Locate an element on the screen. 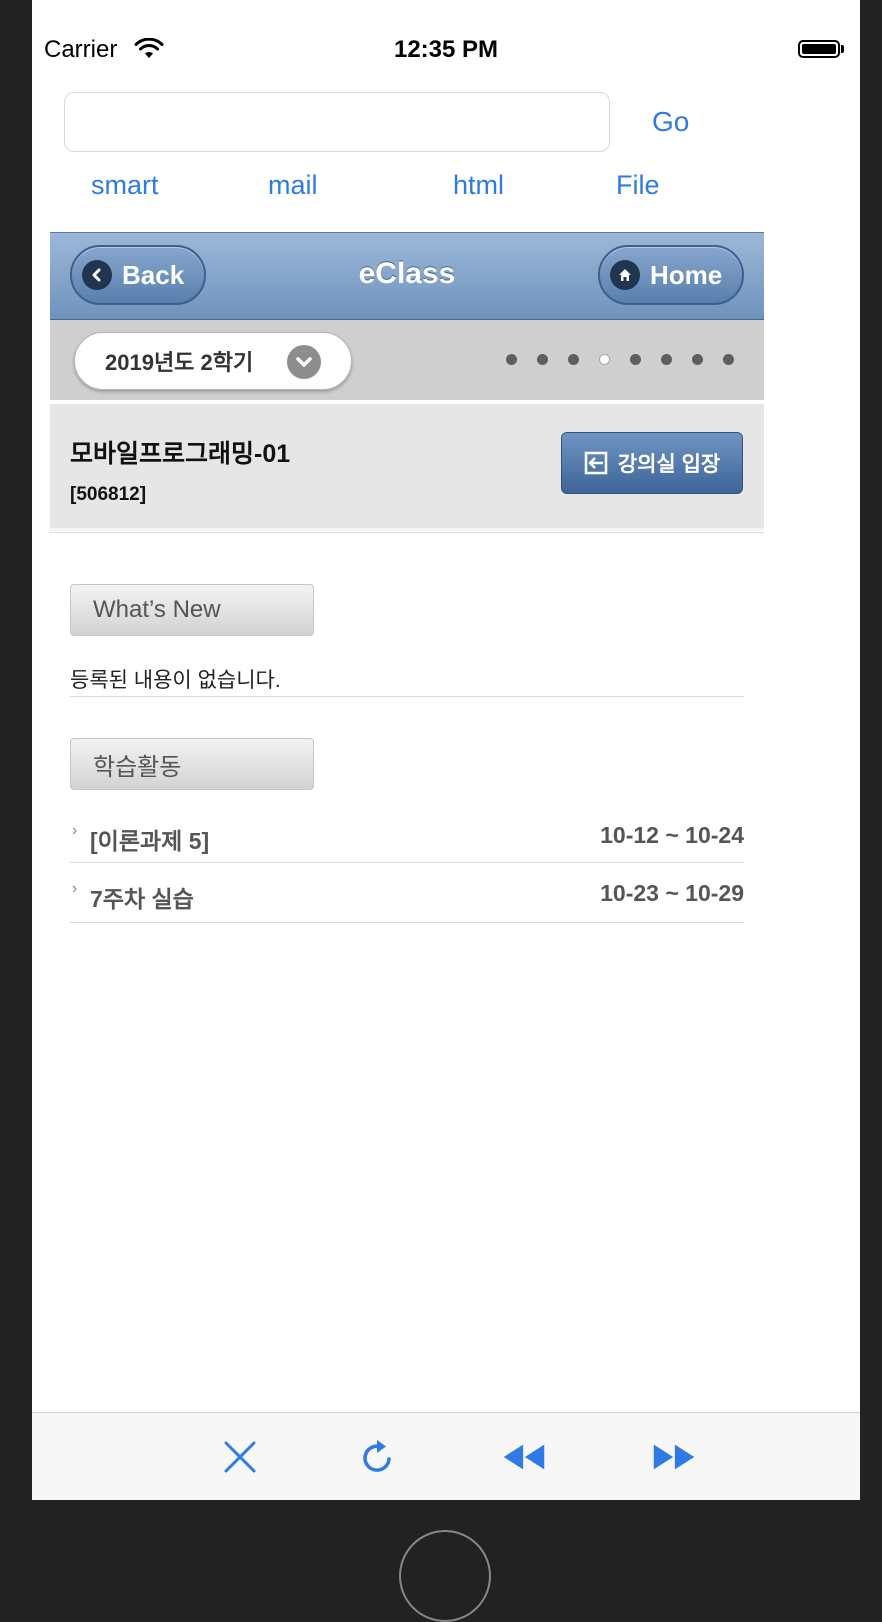 The image size is (882, 1622). whats-new-heading: What’s New is located at coordinates (192, 610).